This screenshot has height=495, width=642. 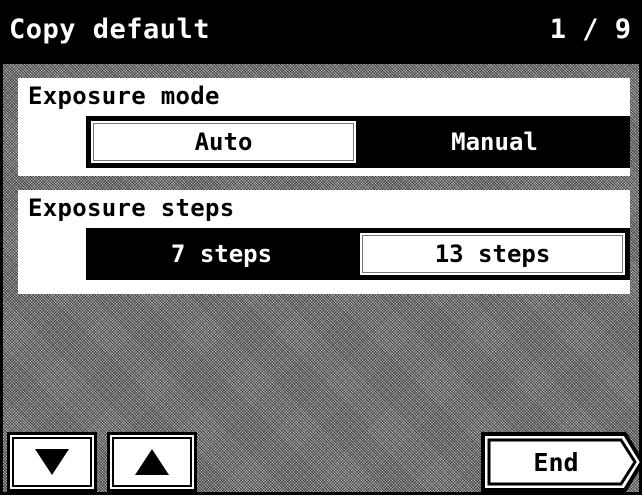 I want to click on exposure-steps-selector: 7 steps 13 steps, so click(x=358, y=254).